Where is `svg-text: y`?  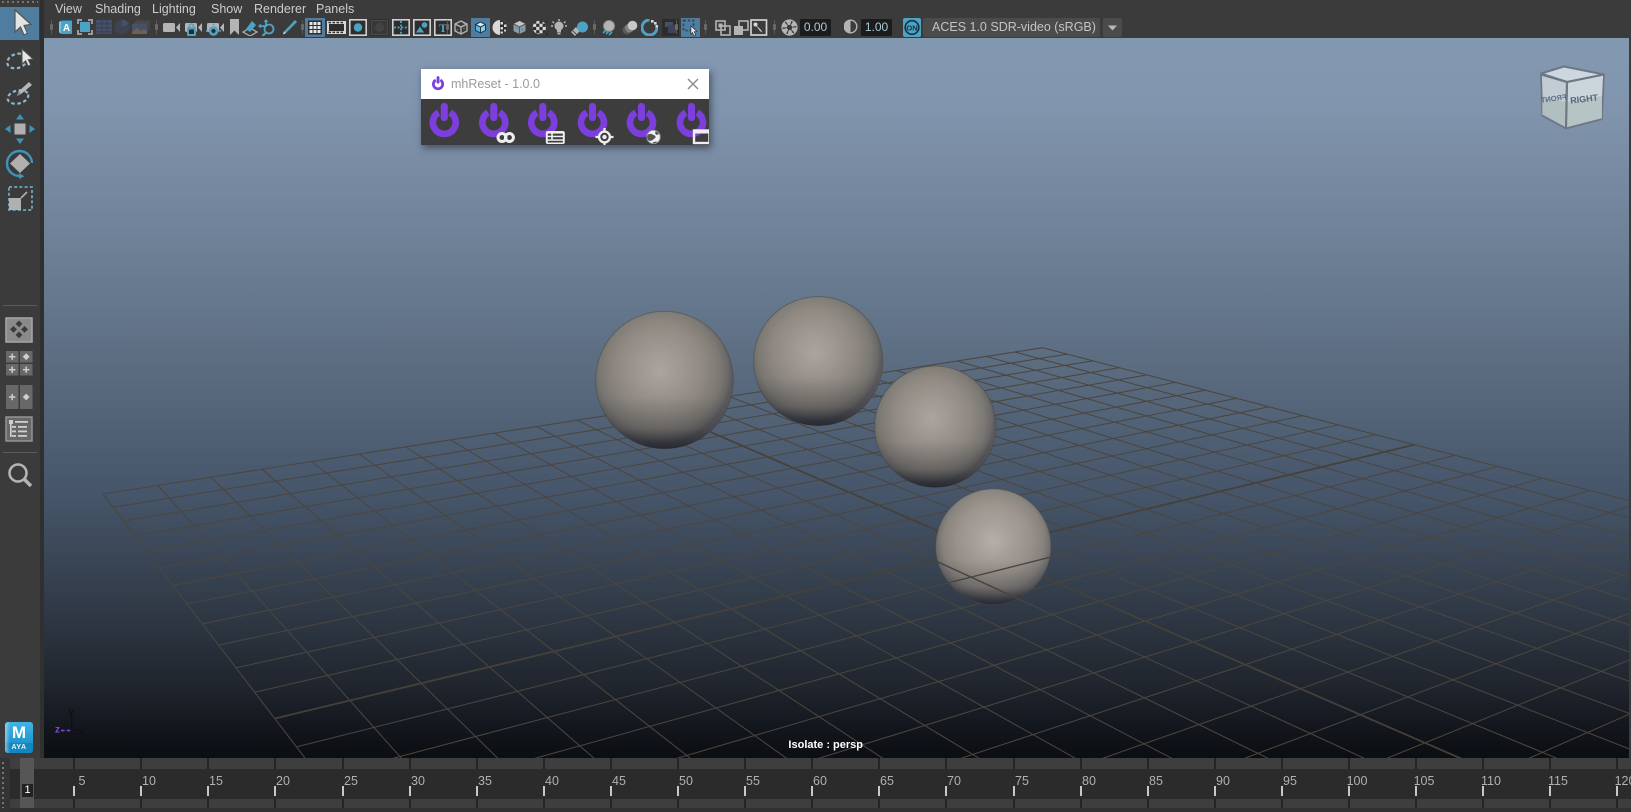
svg-text: y is located at coordinates (72, 712).